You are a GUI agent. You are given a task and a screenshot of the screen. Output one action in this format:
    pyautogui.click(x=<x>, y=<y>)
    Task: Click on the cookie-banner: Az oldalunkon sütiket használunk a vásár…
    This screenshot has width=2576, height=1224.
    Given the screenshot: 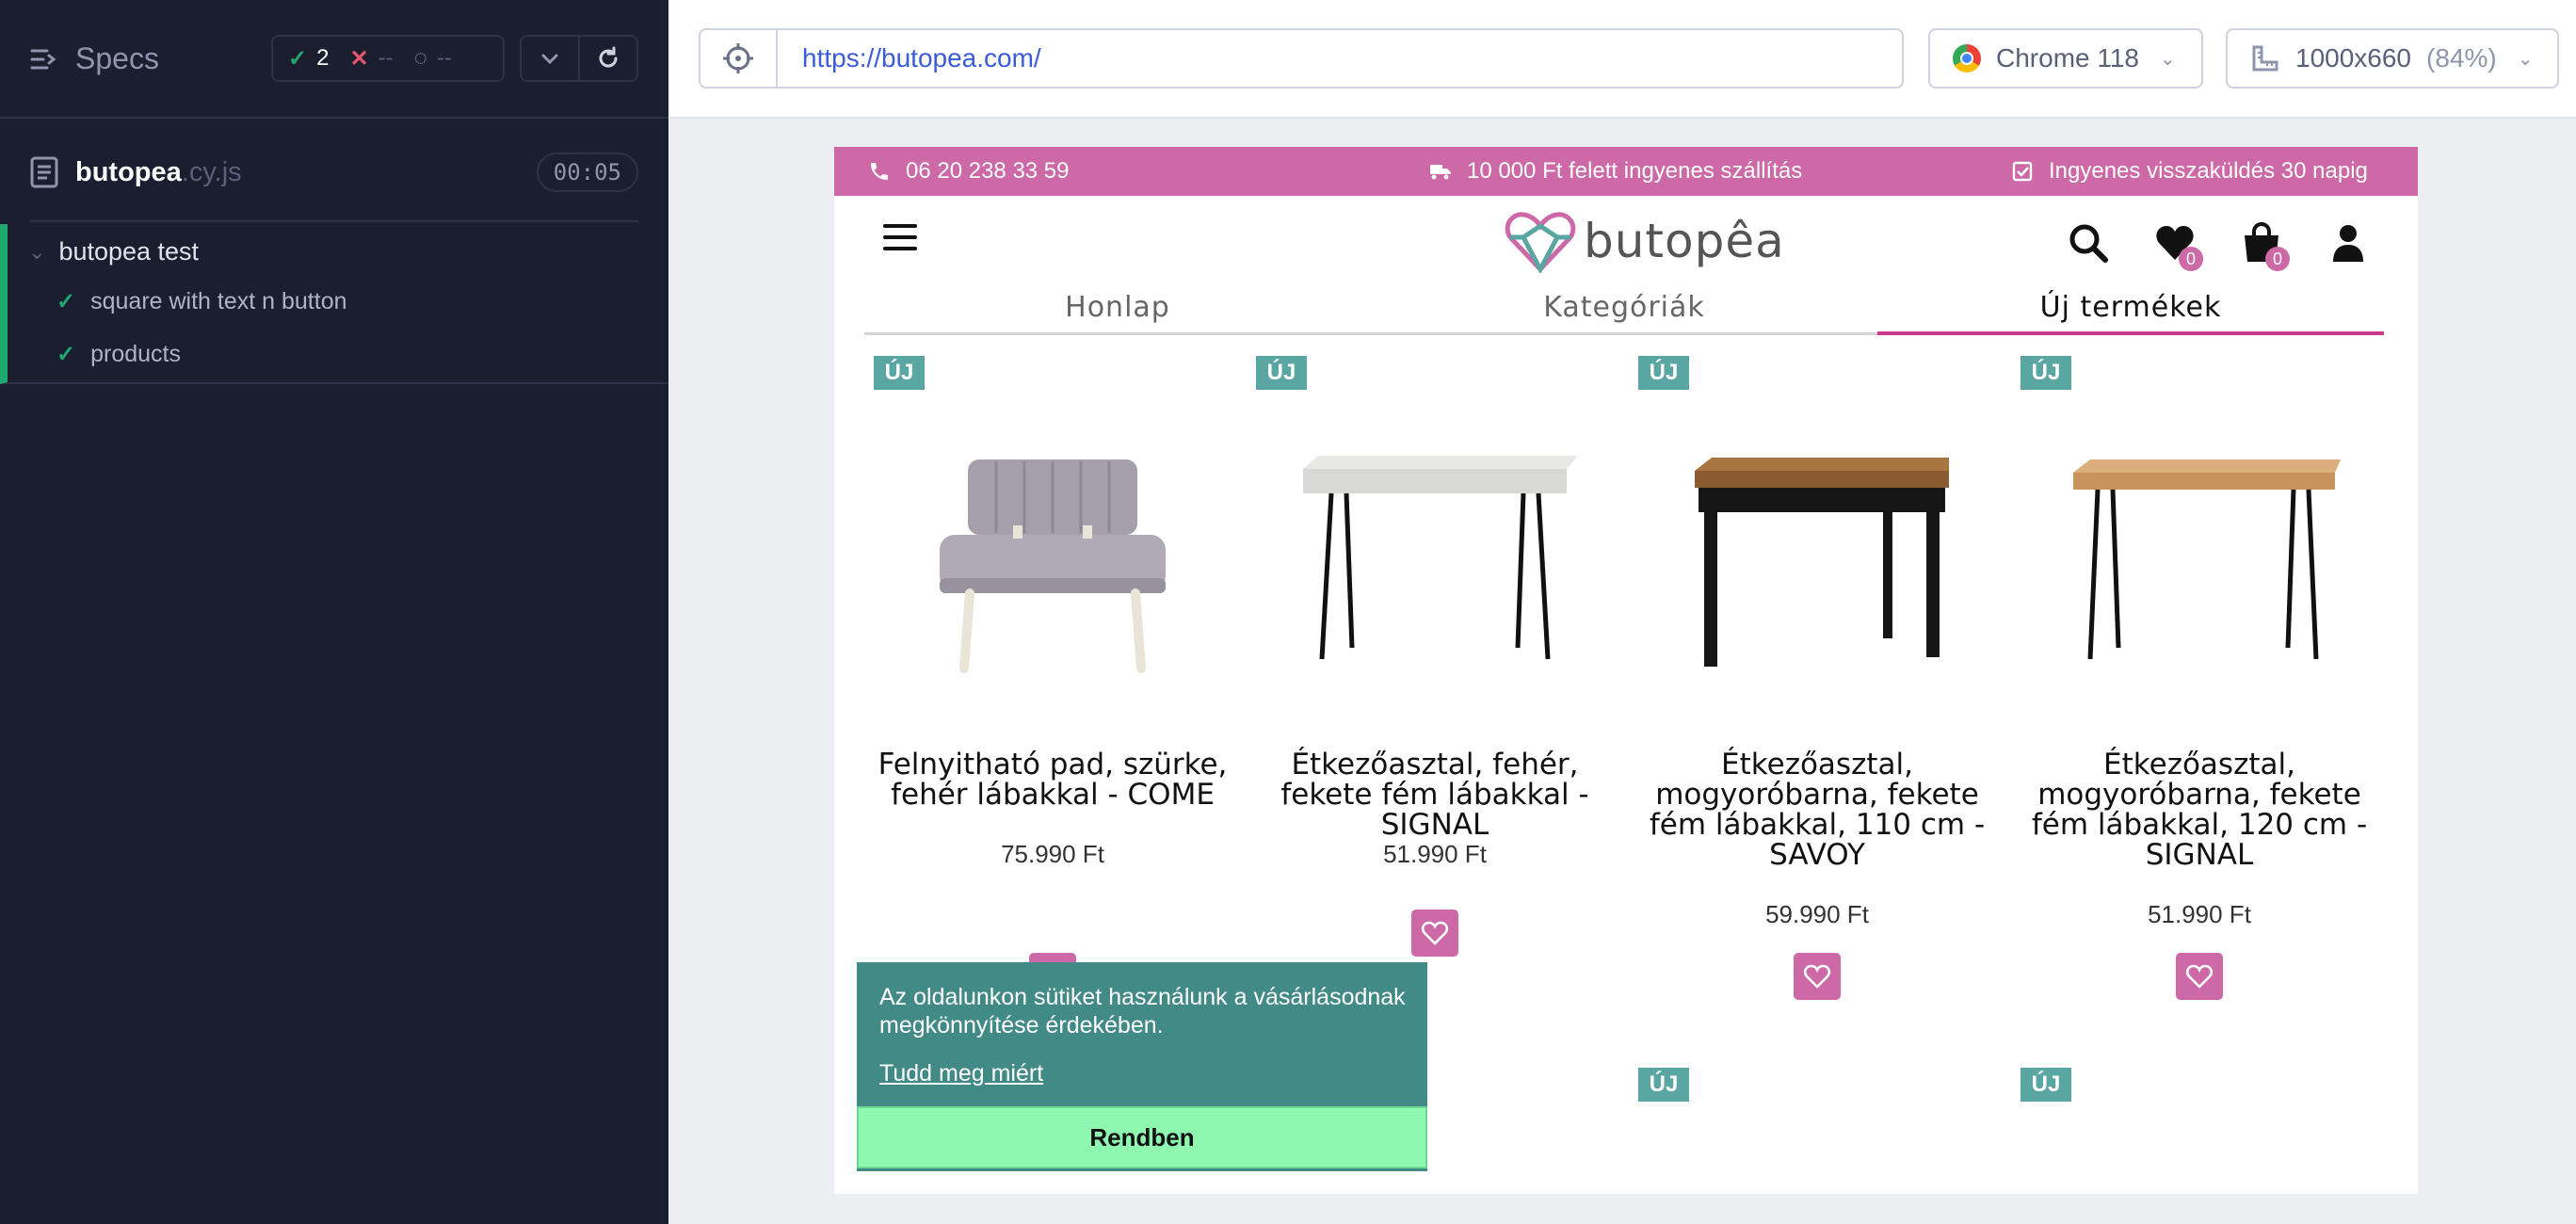 What is the action you would take?
    pyautogui.click(x=1142, y=1066)
    